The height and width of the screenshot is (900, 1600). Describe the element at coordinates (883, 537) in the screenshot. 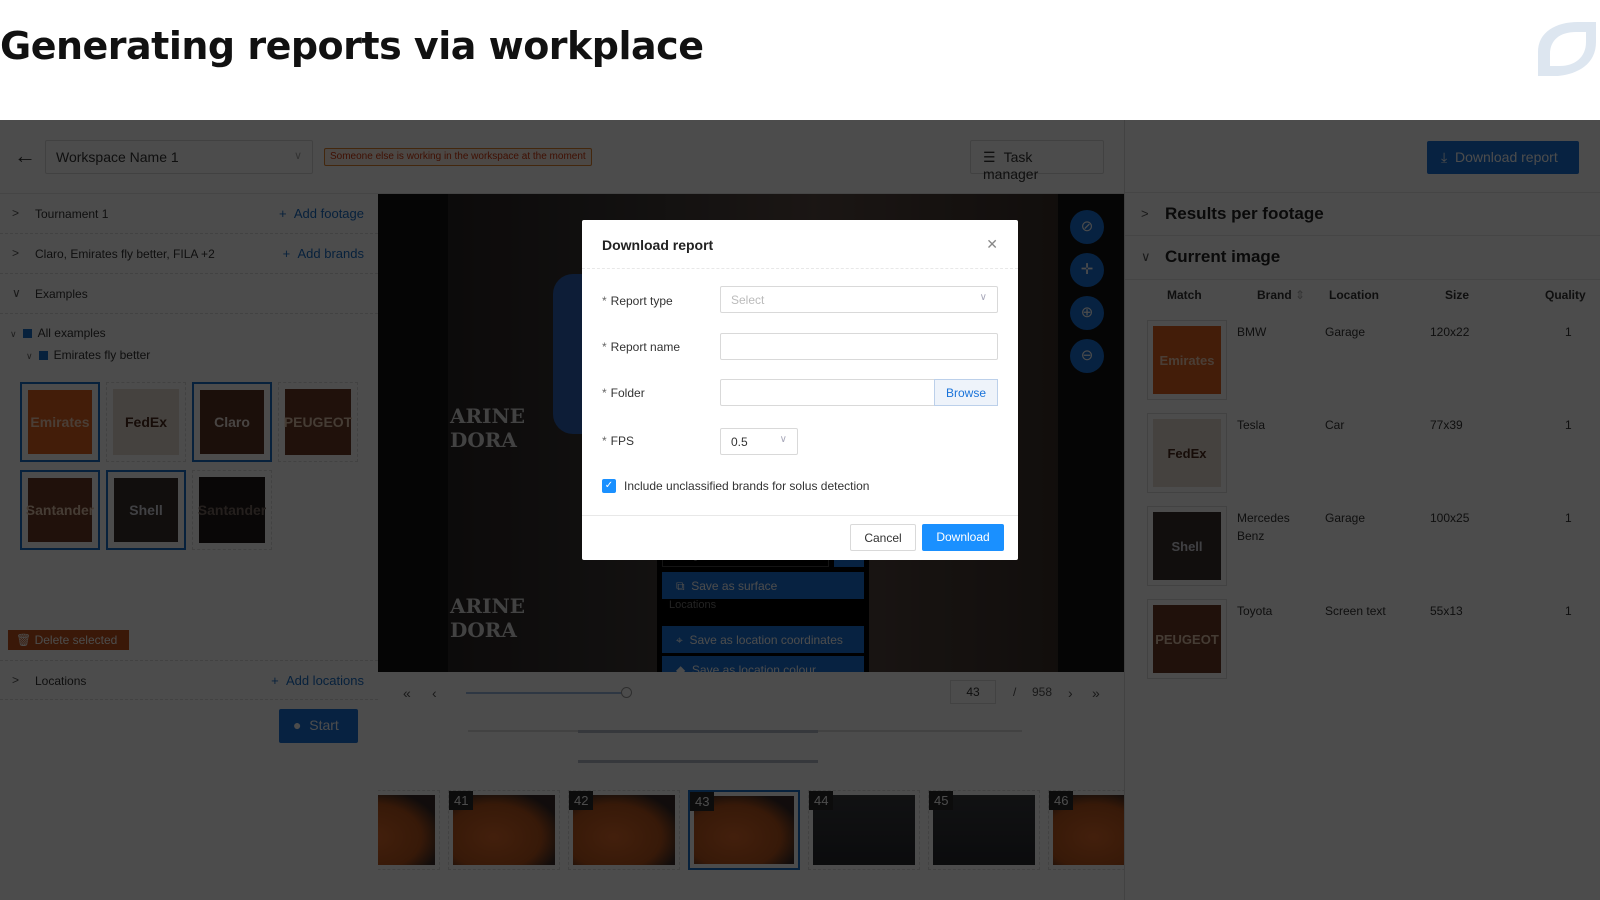

I see `cancel-button: Cancel` at that location.